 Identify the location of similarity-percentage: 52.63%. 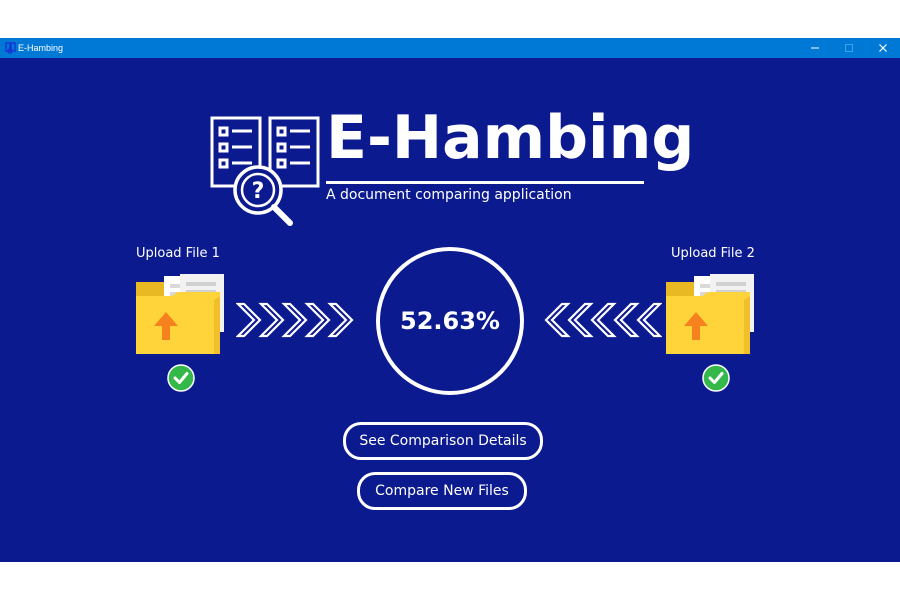
(450, 321).